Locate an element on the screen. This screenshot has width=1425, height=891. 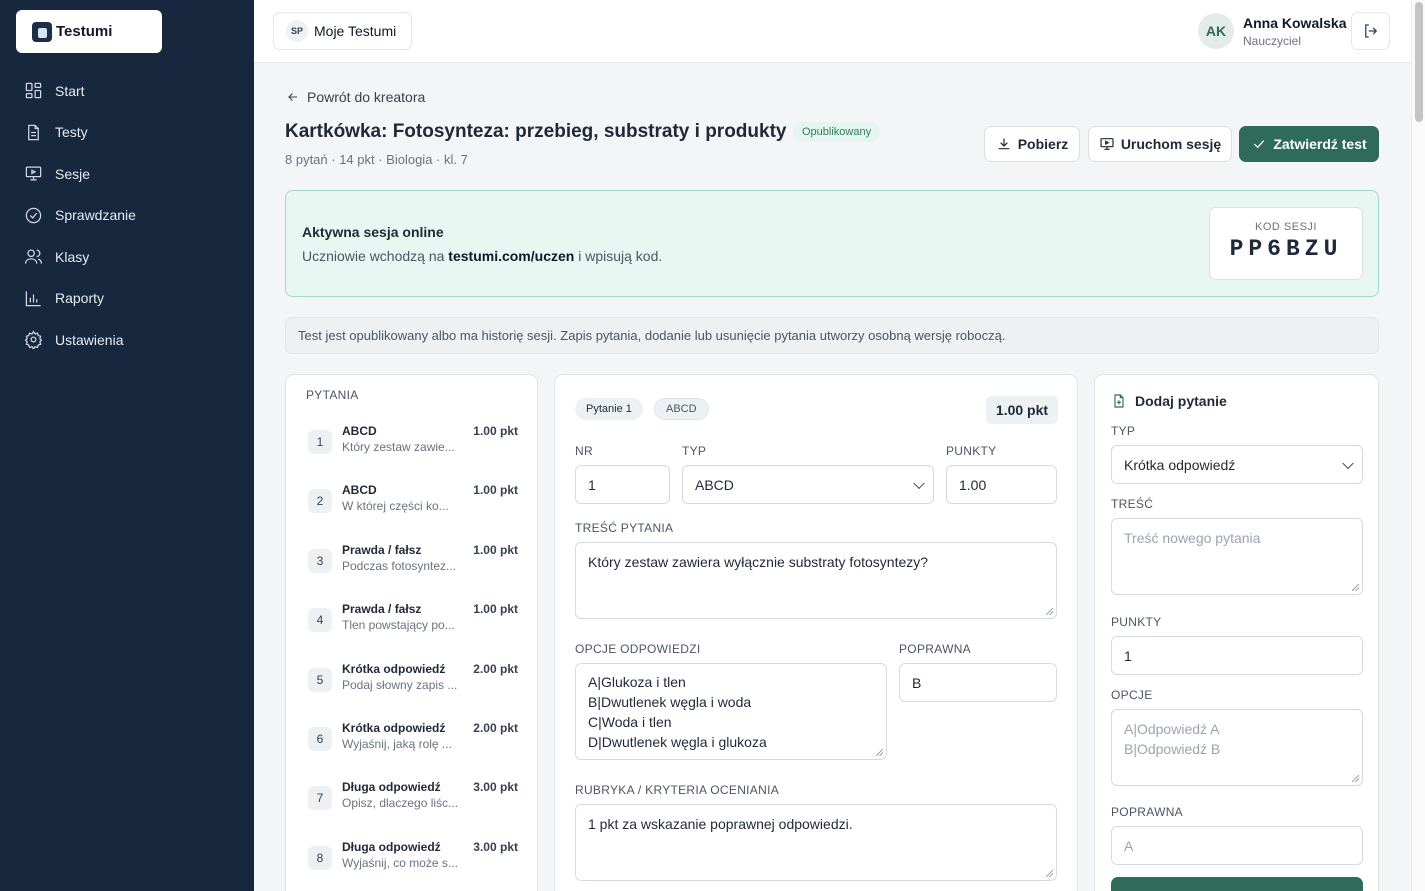
scrollbar is located at coordinates (1418, 445).